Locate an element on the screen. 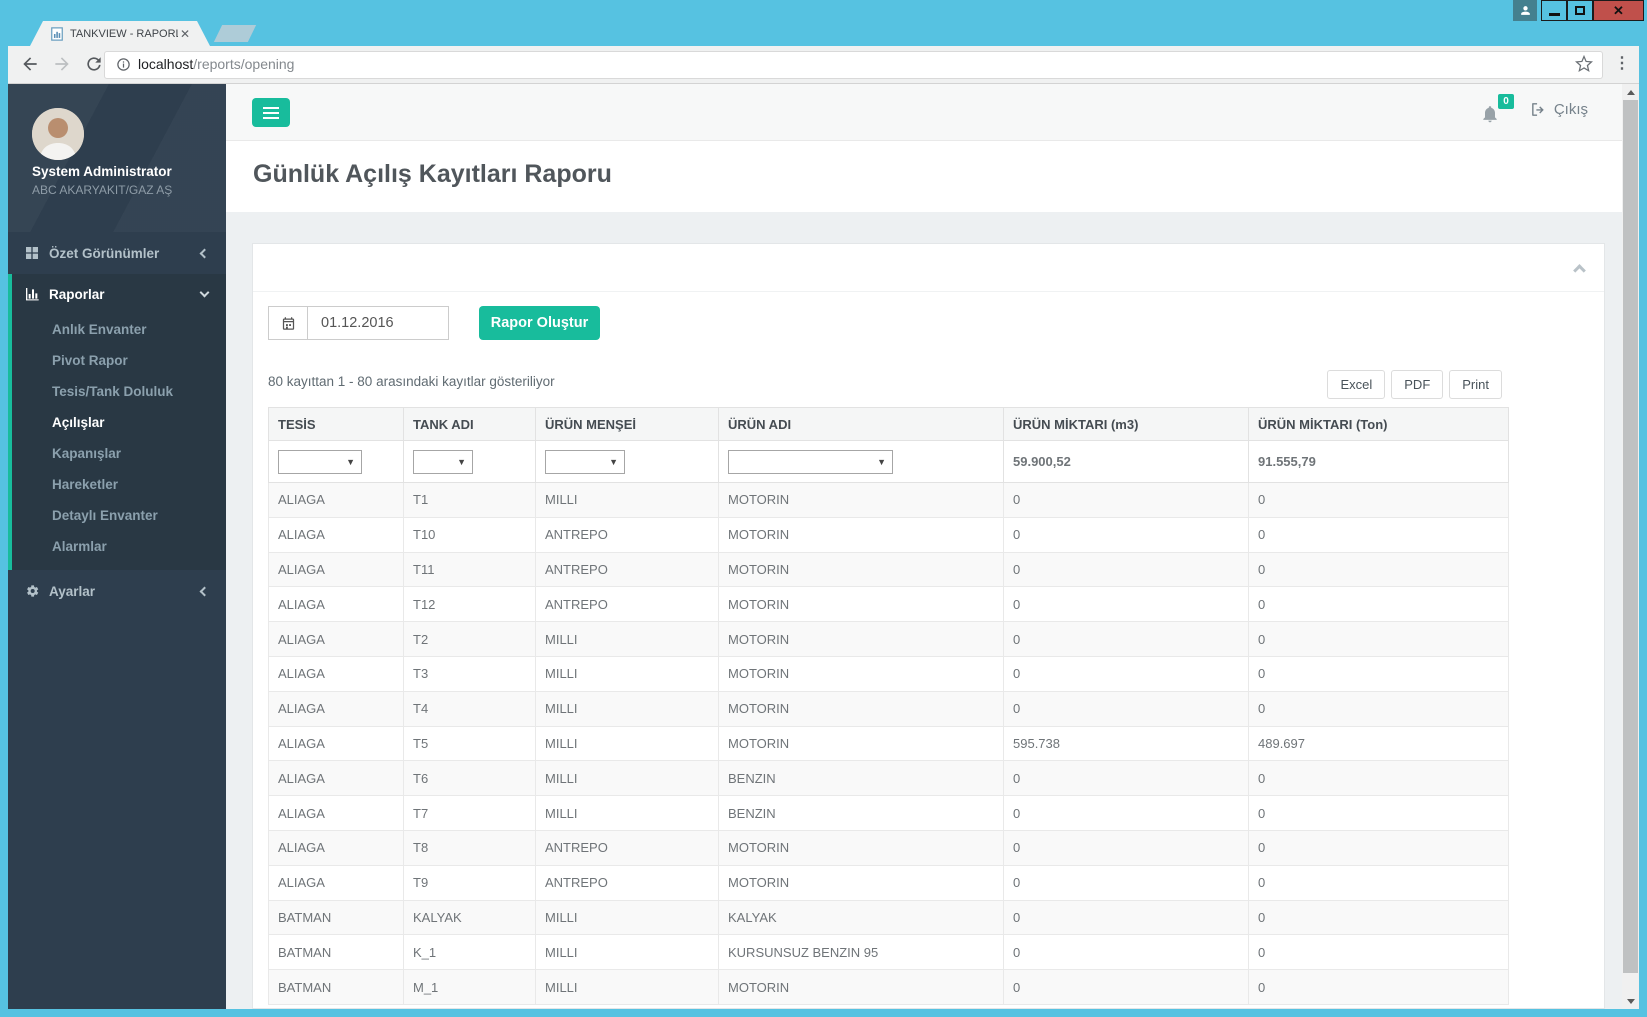 Image resolution: width=1647 pixels, height=1017 pixels. export-print-button: Print is located at coordinates (1475, 384).